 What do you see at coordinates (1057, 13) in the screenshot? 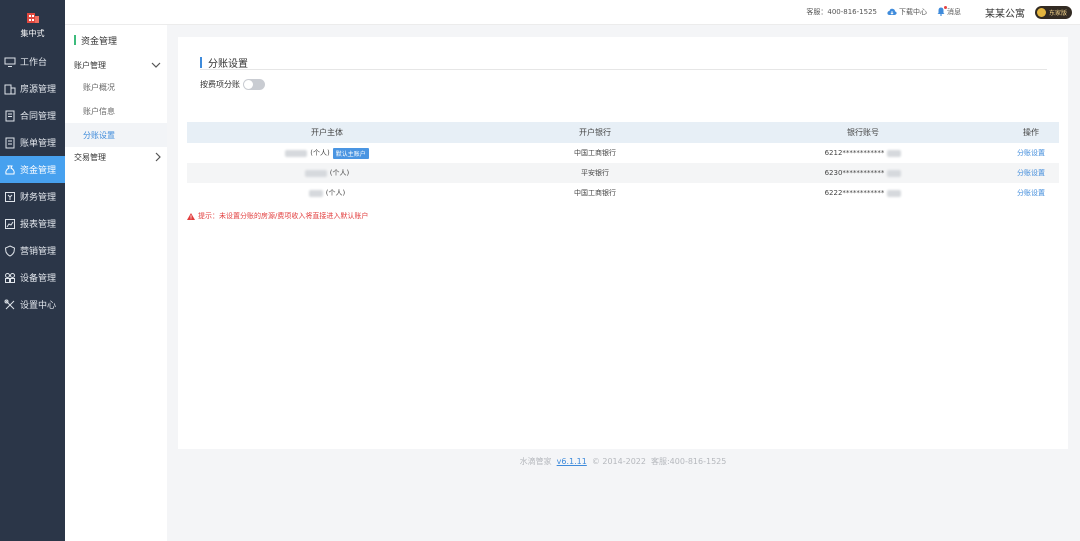
I see `edition-label: 东家版` at bounding box center [1057, 13].